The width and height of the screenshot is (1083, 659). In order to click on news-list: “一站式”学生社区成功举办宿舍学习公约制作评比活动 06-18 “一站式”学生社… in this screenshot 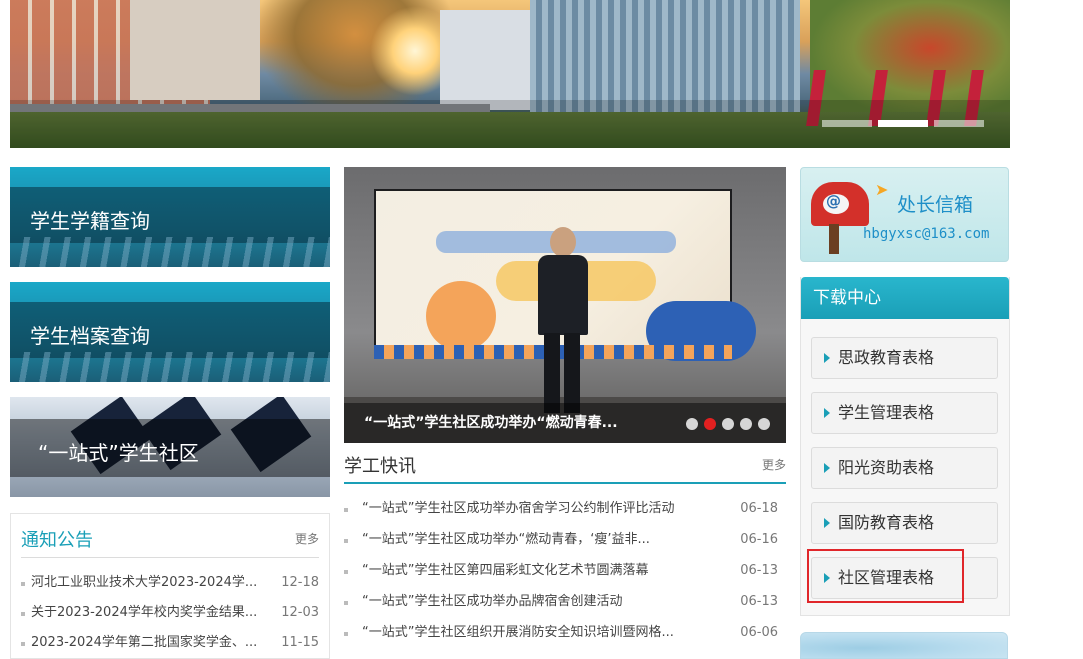, I will do `click(565, 573)`.